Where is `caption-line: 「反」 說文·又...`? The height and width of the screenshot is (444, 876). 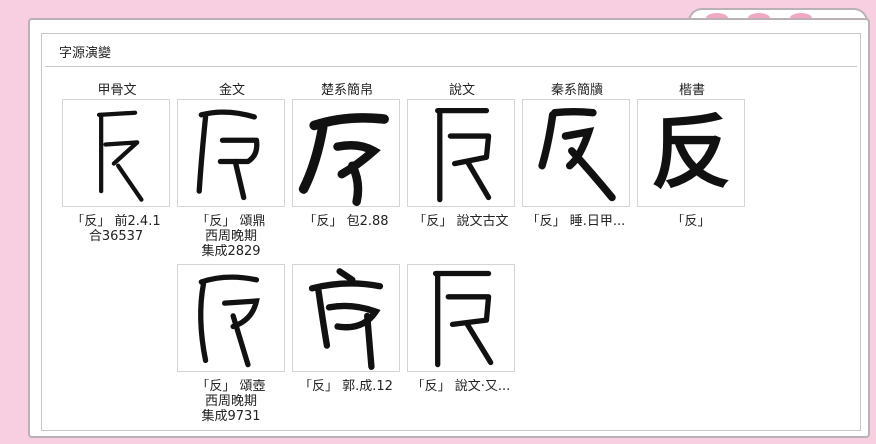
caption-line: 「反」 說文·又... is located at coordinates (461, 386).